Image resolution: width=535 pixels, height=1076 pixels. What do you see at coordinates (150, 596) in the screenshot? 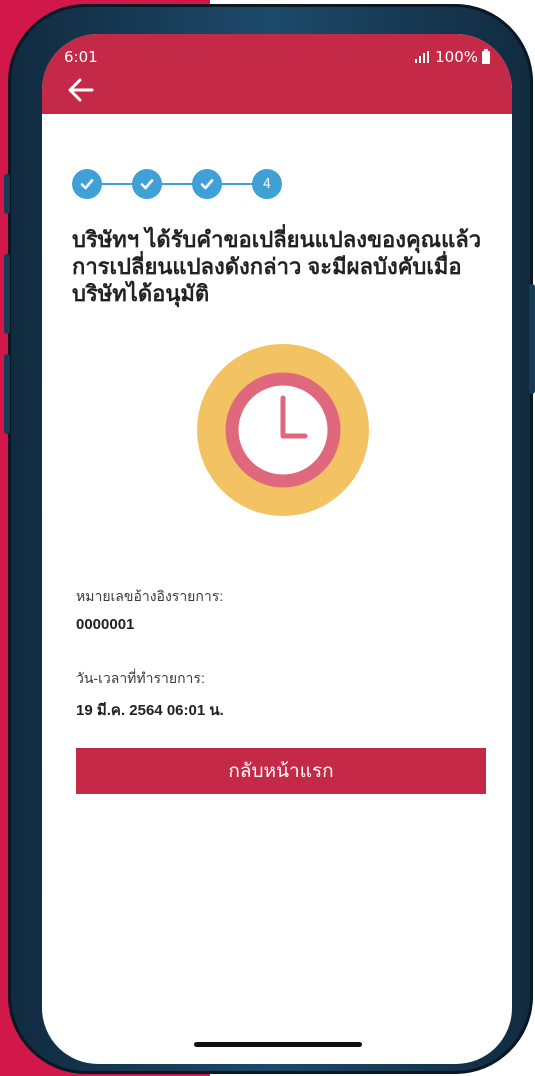
I see `reference-label: หมายเลขอ้างอิงรายการ:` at bounding box center [150, 596].